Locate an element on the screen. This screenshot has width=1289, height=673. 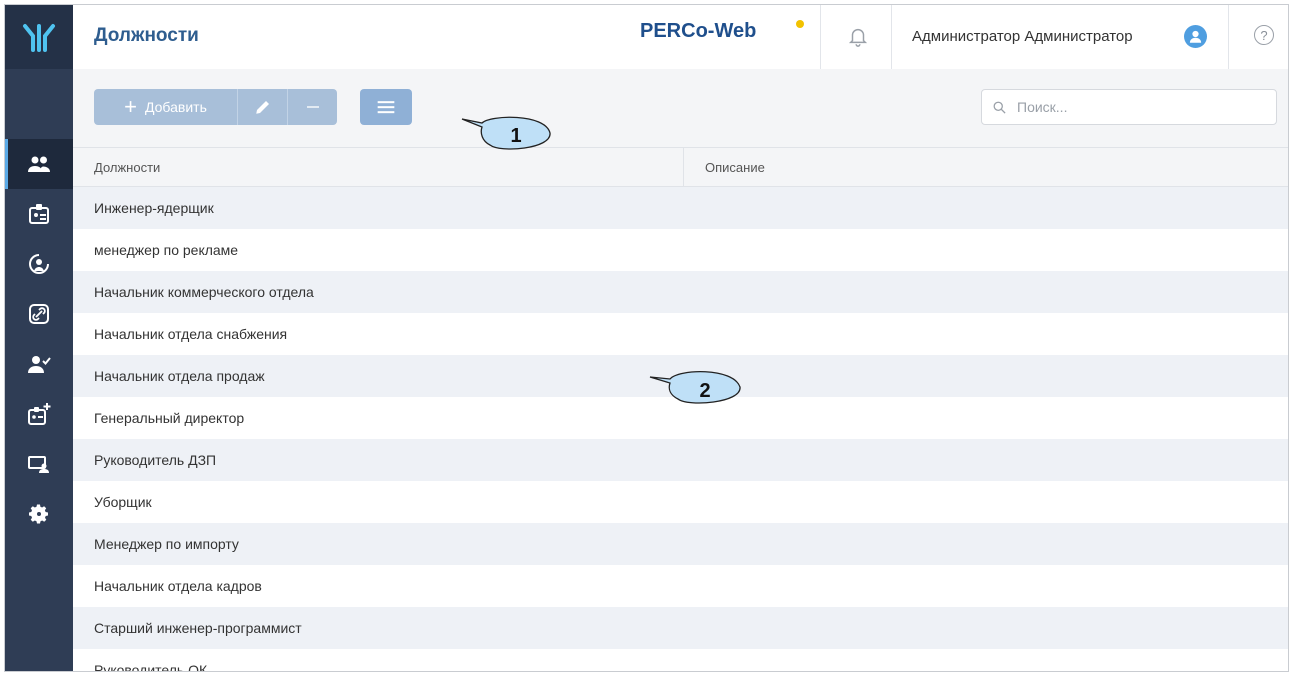
staff-icon is located at coordinates (39, 164).